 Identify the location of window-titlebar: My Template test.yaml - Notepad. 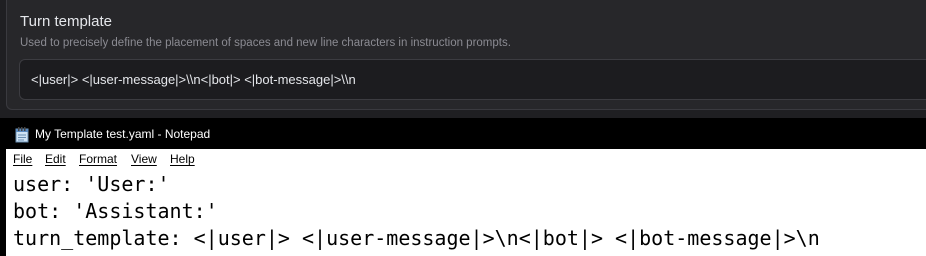
(466, 135).